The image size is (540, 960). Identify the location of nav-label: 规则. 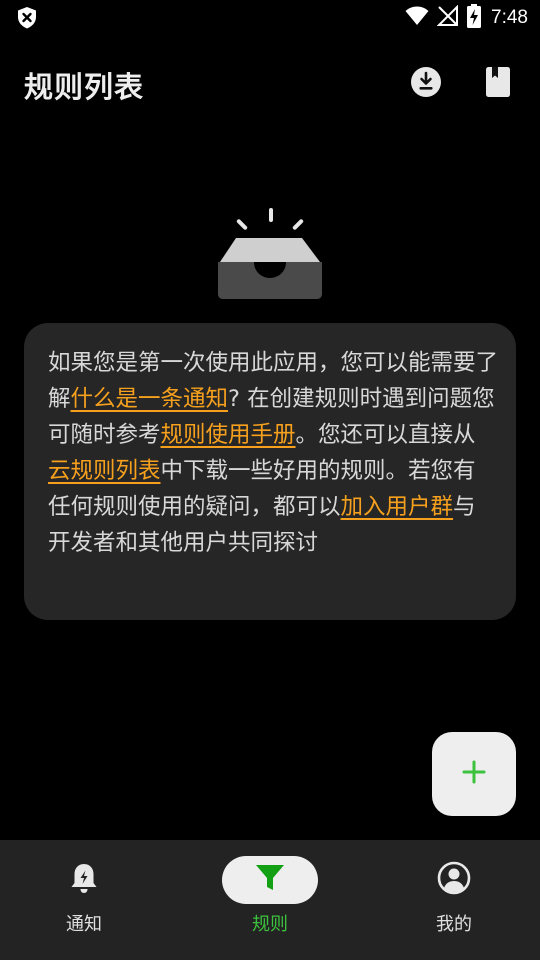
(270, 924).